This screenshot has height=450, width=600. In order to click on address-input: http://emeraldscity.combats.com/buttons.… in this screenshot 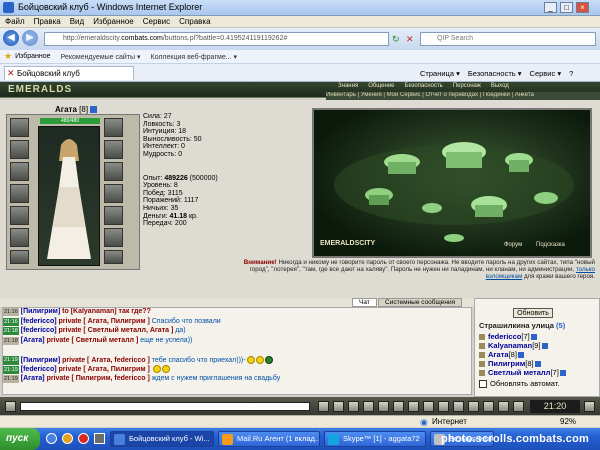, I will do `click(216, 39)`.